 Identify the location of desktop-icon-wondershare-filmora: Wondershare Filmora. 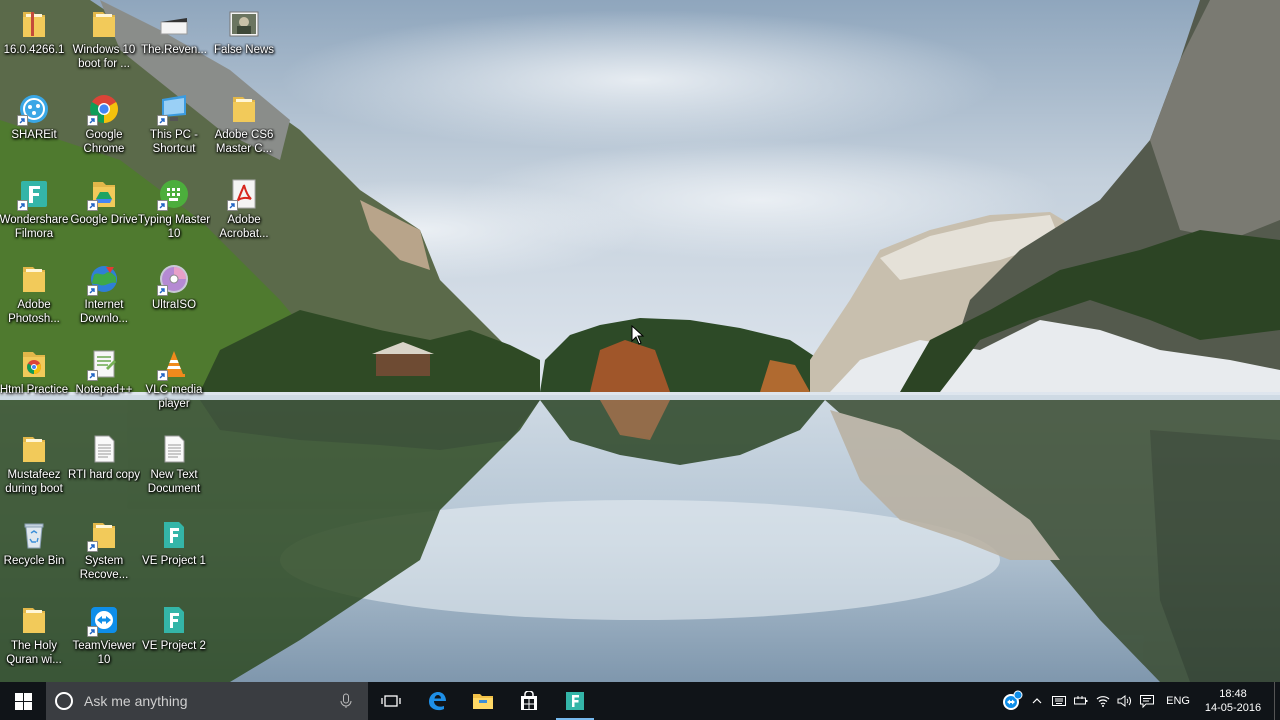
(34, 213).